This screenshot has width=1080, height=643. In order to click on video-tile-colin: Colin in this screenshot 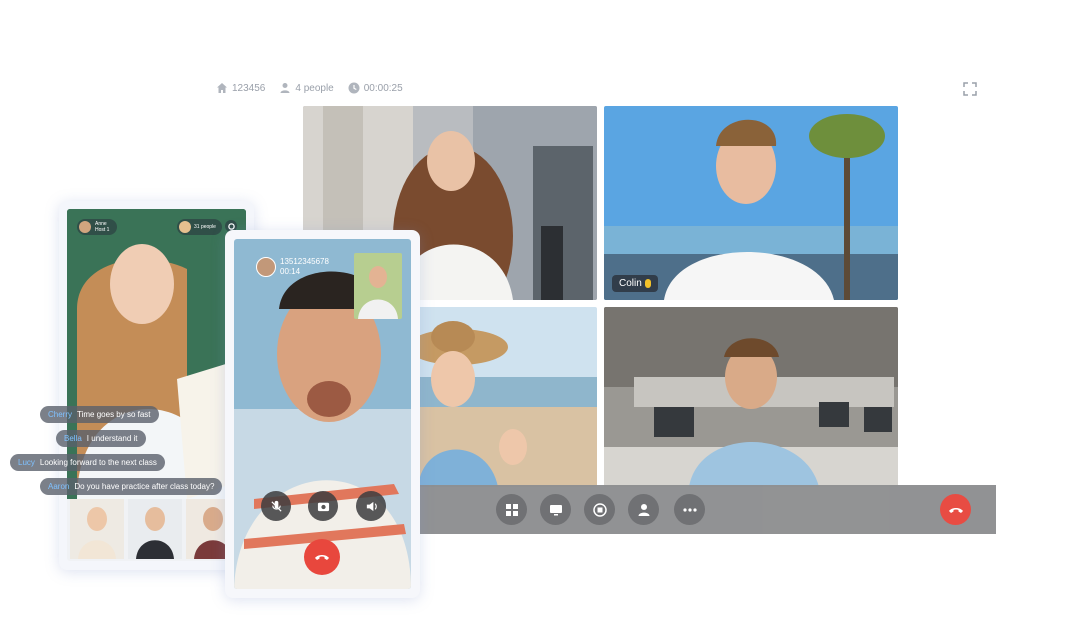, I will do `click(751, 203)`.